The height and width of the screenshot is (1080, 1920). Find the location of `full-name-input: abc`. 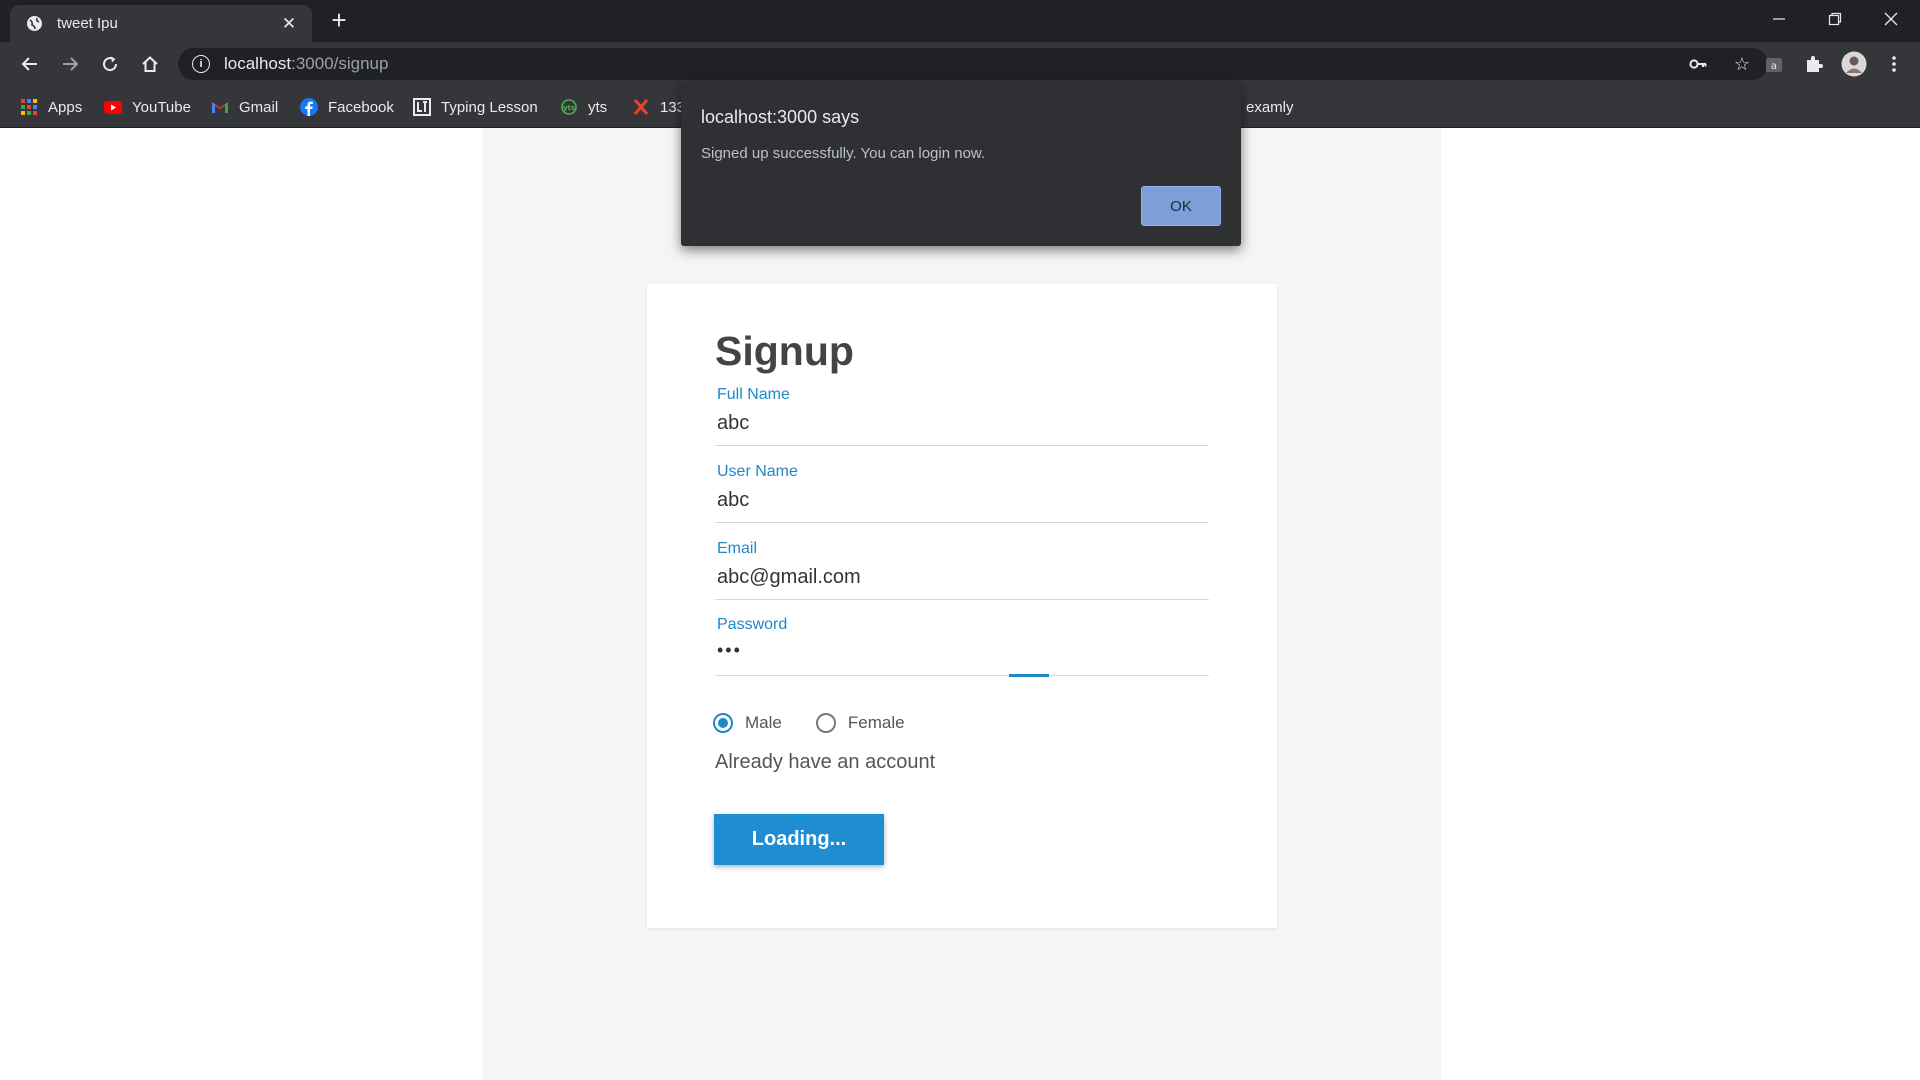

full-name-input: abc is located at coordinates (733, 423).